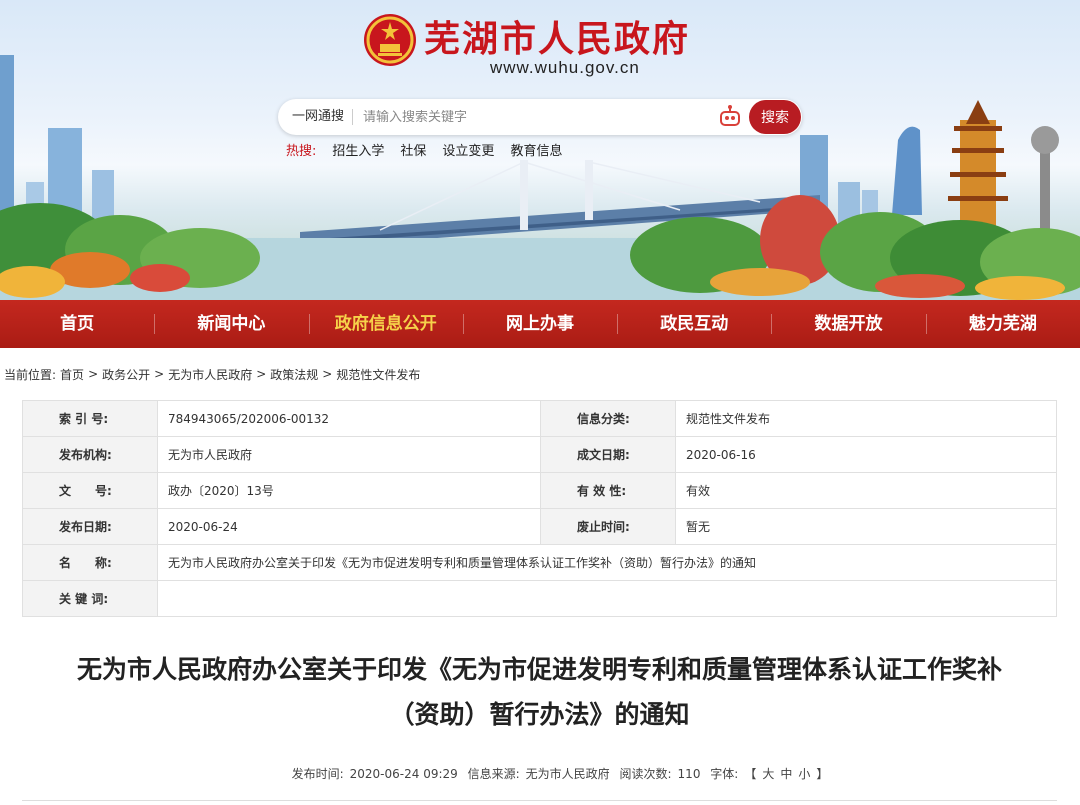  What do you see at coordinates (689, 774) in the screenshot?
I see `views-value: 110` at bounding box center [689, 774].